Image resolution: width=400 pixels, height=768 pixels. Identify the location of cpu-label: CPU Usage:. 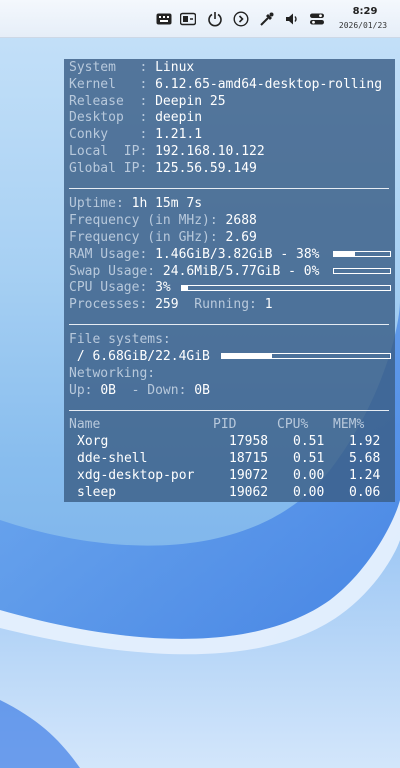
(108, 287).